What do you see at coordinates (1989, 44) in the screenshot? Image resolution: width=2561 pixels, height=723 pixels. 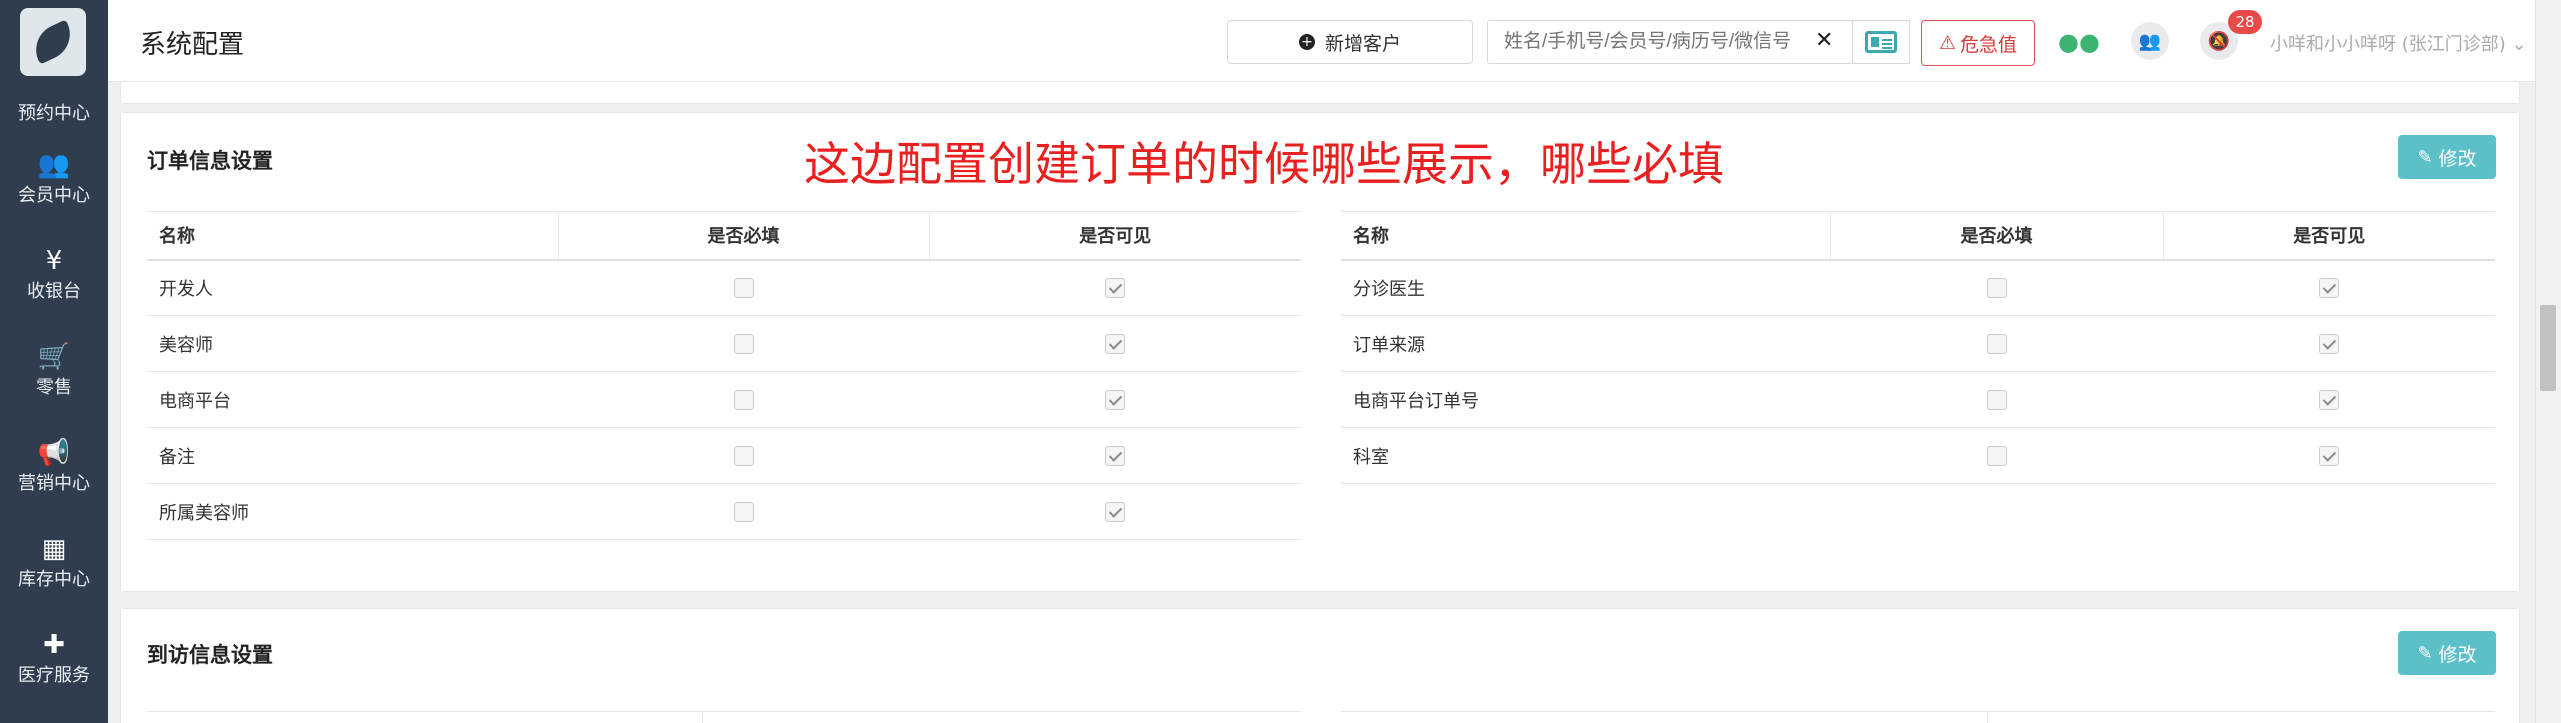 I see `critical-value-label: 危急值` at bounding box center [1989, 44].